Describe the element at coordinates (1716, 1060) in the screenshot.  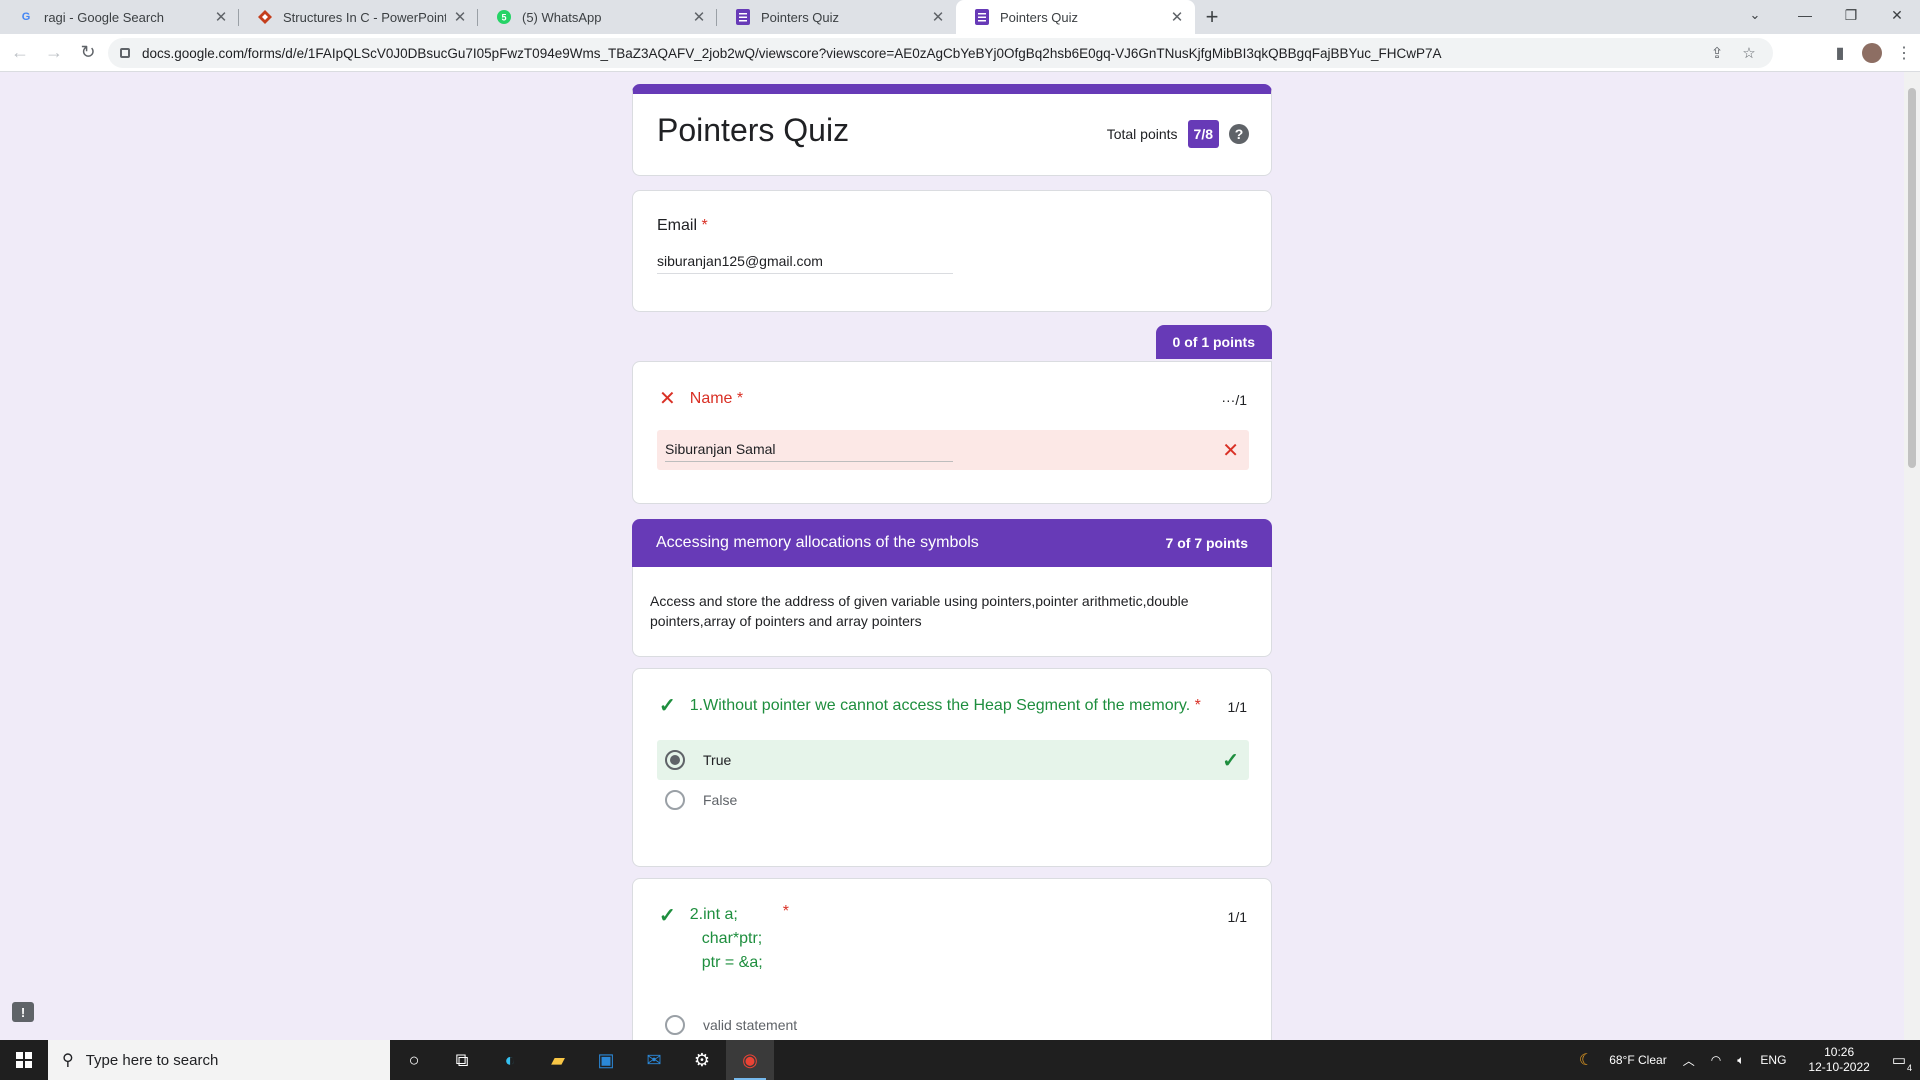
I see `network-icon: ◠` at that location.